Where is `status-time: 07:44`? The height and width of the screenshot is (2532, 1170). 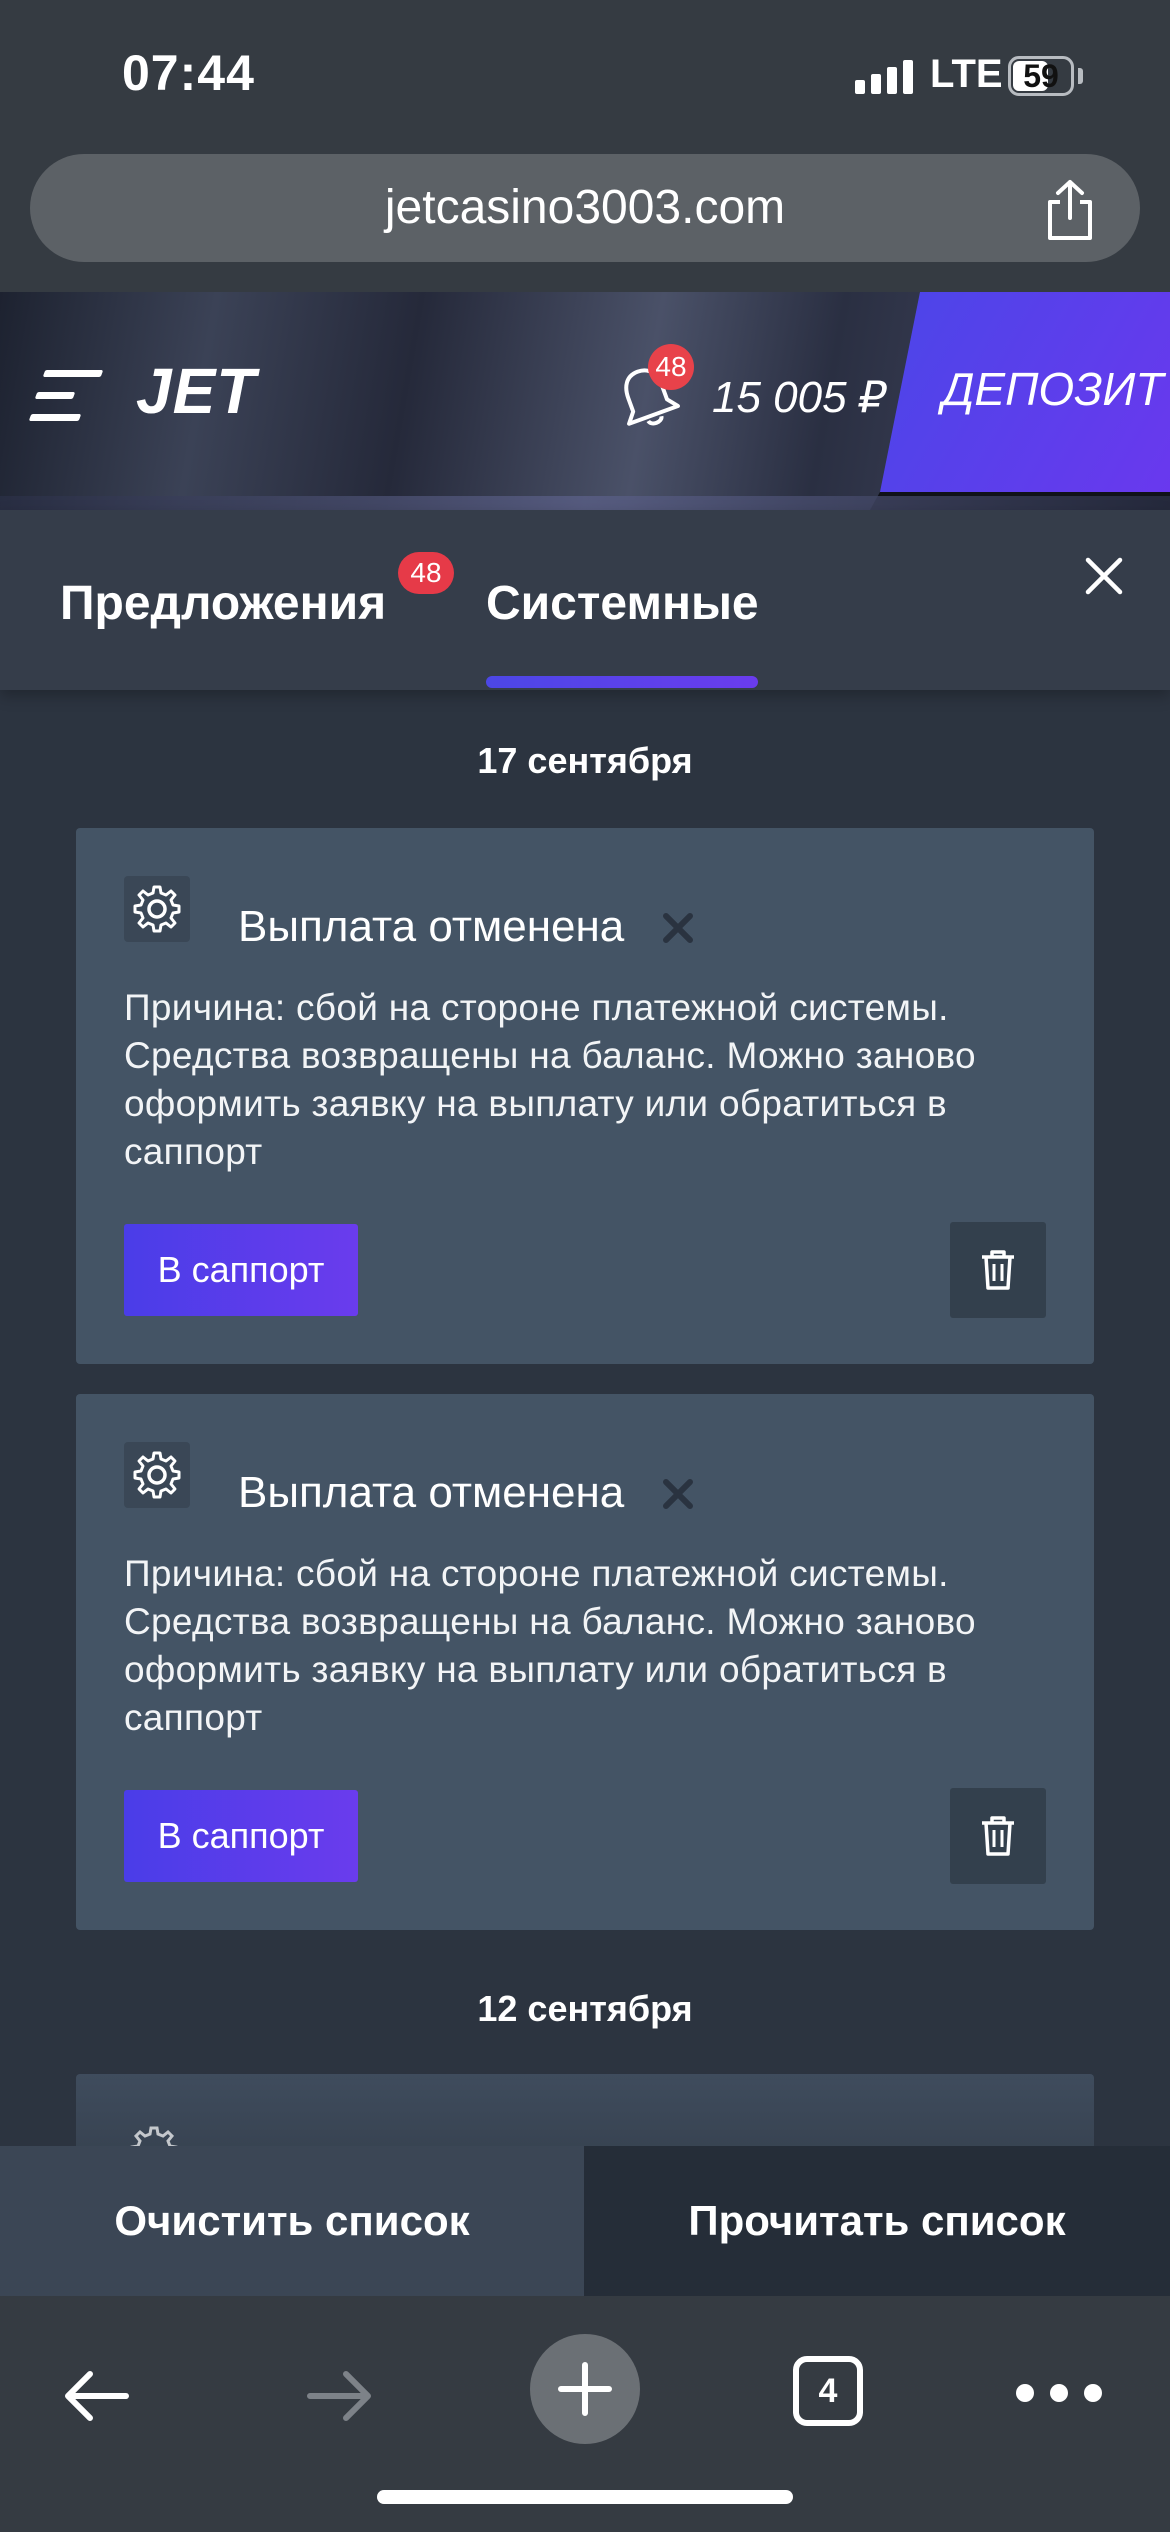
status-time: 07:44 is located at coordinates (188, 73).